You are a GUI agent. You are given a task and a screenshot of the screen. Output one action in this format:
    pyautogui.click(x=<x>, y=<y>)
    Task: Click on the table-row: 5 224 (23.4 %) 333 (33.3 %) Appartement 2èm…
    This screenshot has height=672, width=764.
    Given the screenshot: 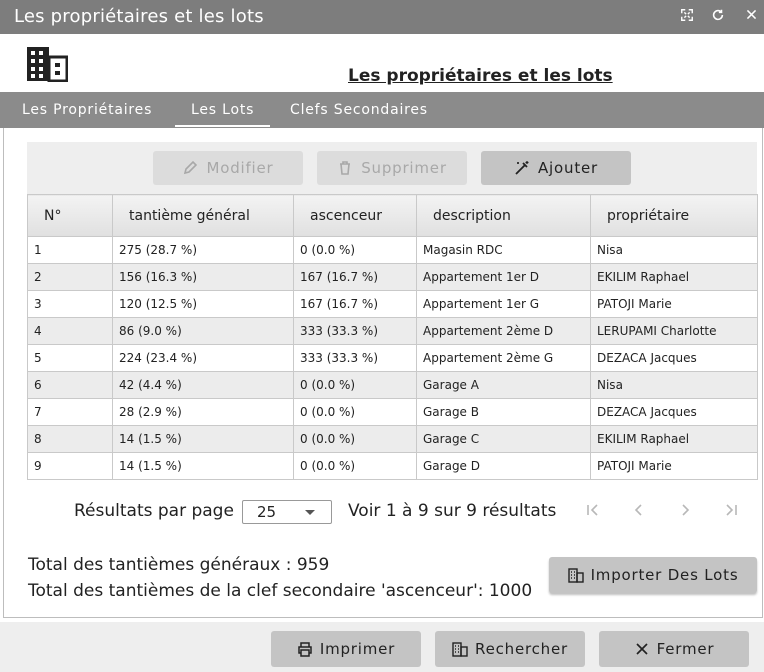 What is the action you would take?
    pyautogui.click(x=392, y=358)
    